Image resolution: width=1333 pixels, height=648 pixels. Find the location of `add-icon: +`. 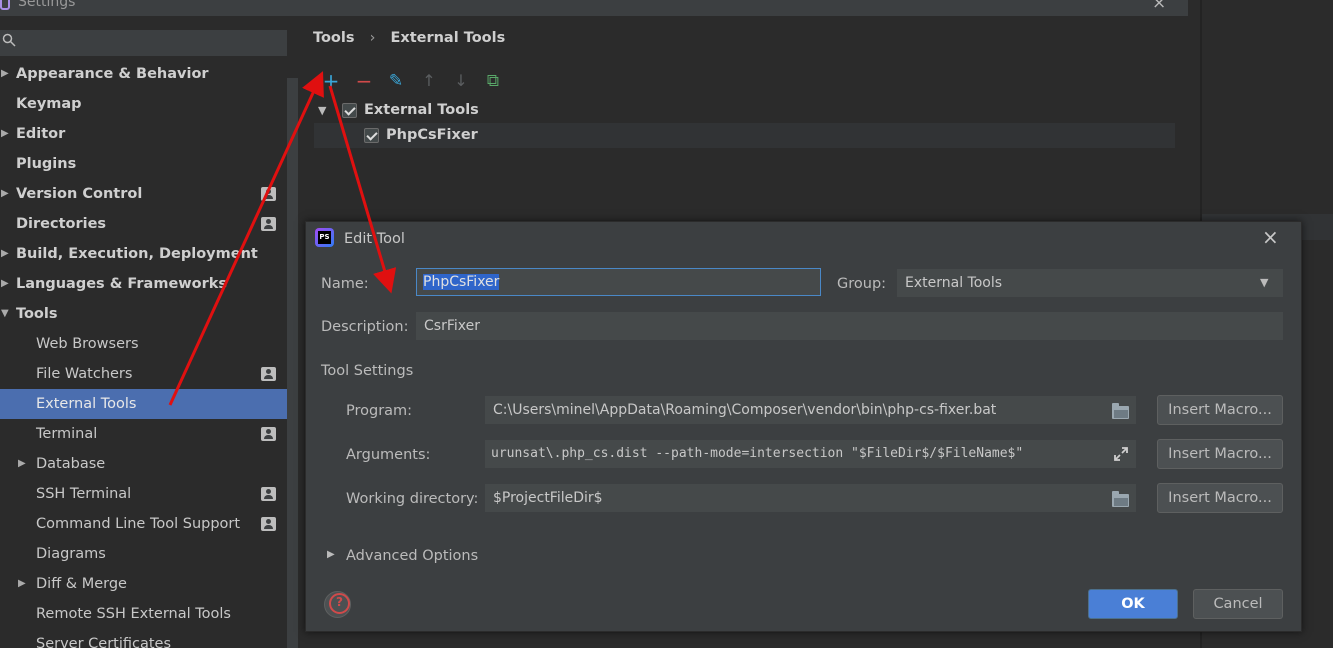

add-icon: + is located at coordinates (331, 81).